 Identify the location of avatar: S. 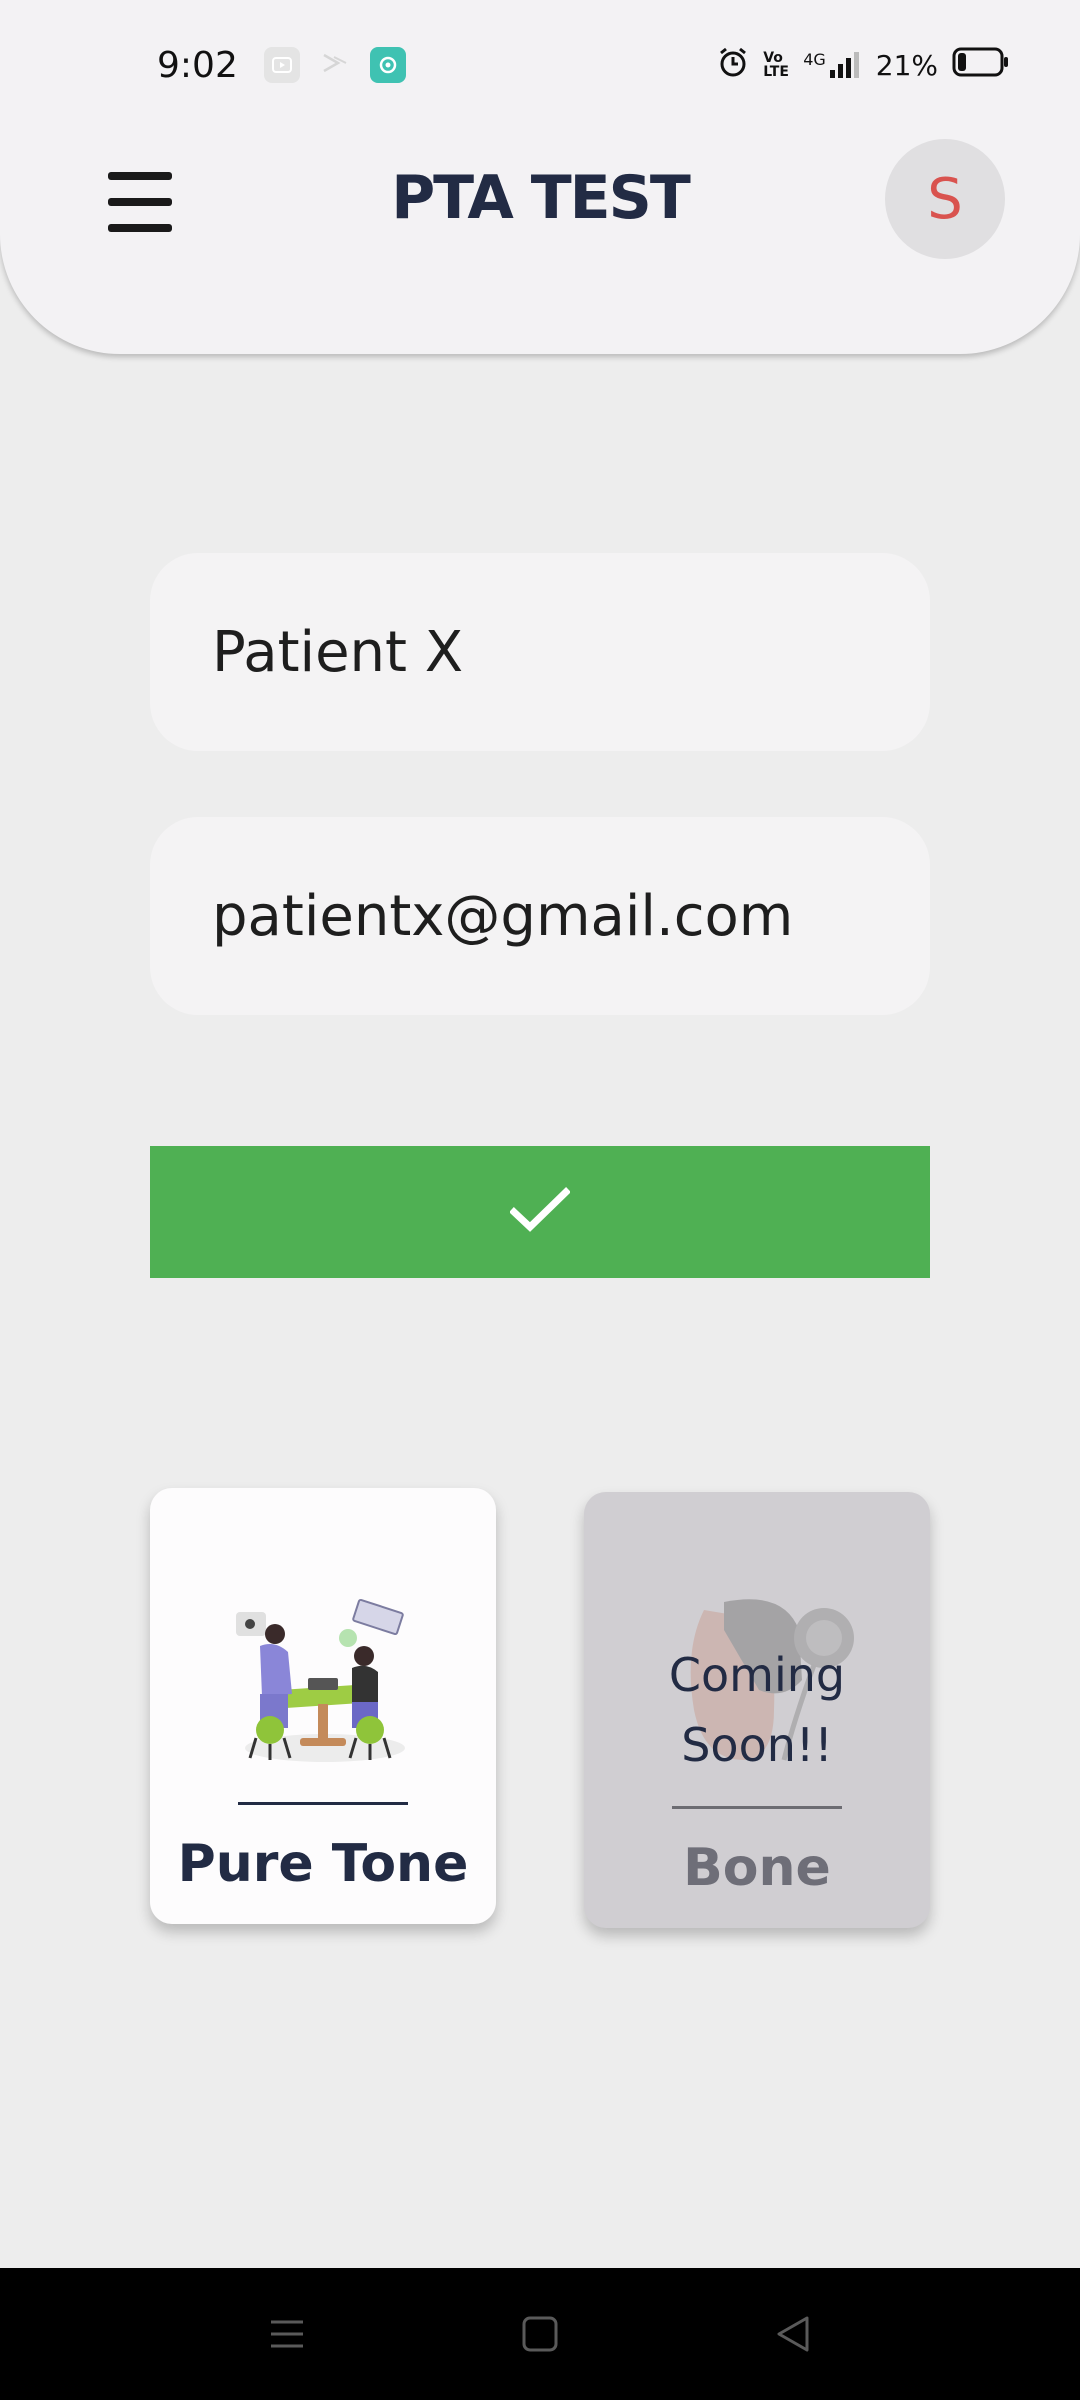
(945, 199).